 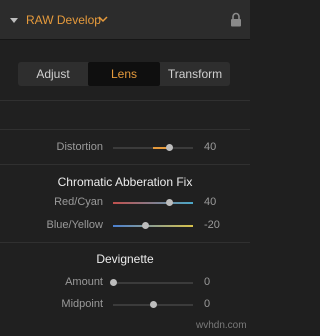 I want to click on devignette-title: Devignette, so click(x=125, y=259).